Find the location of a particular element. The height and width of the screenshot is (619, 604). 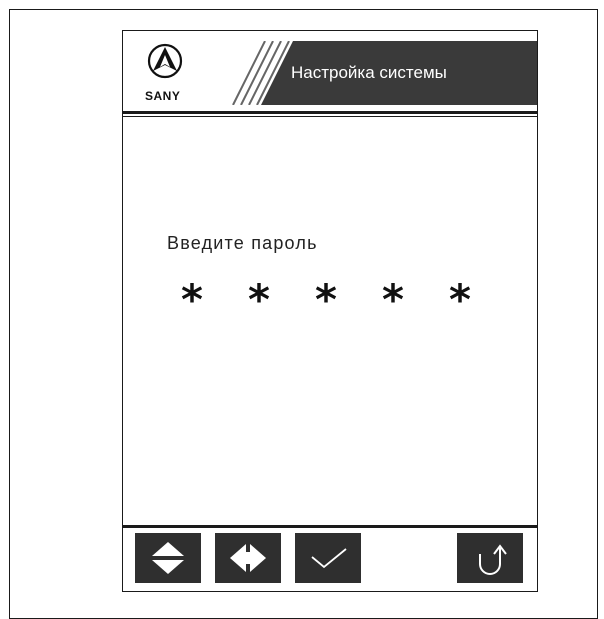

page-title: Настройка системы is located at coordinates (369, 72).